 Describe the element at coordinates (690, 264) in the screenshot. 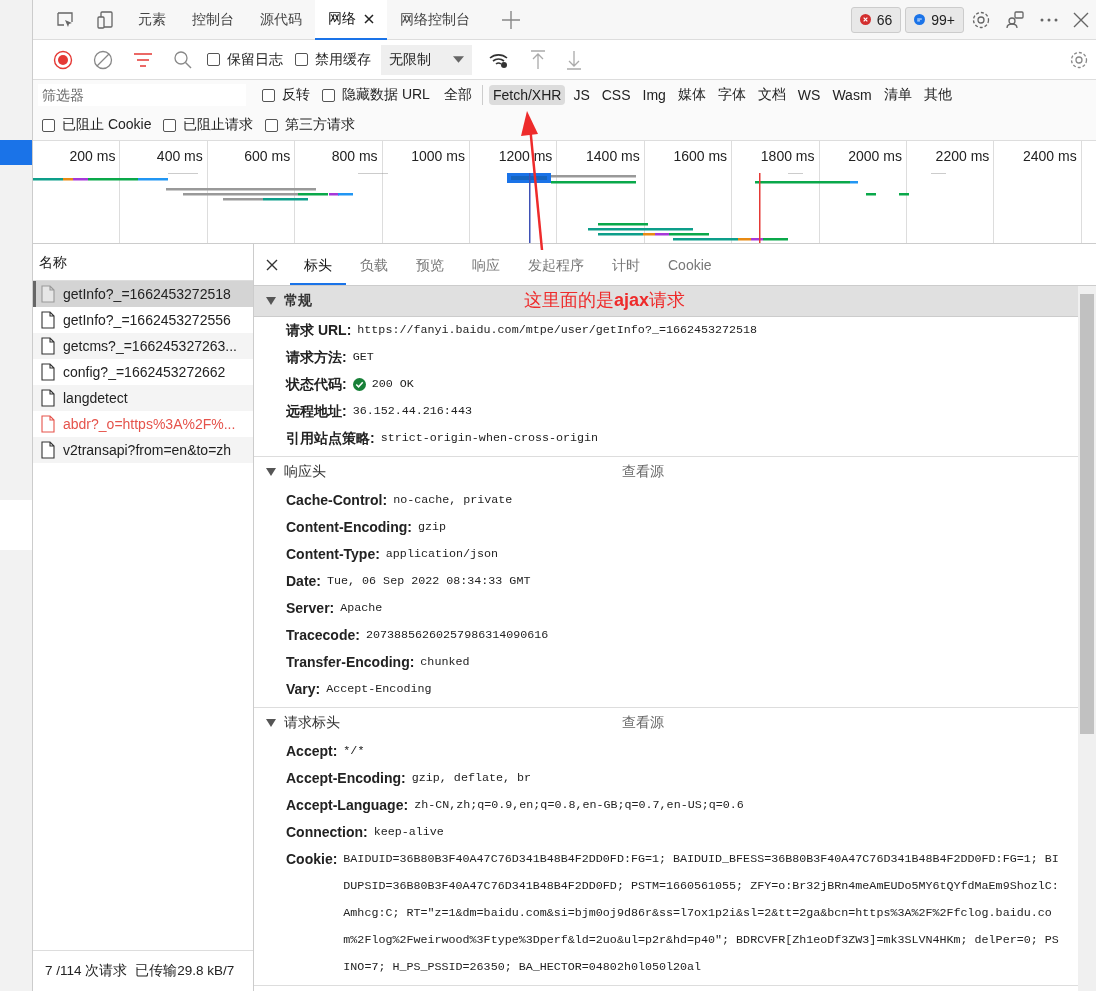

I see `details-tab: Cookie` at that location.